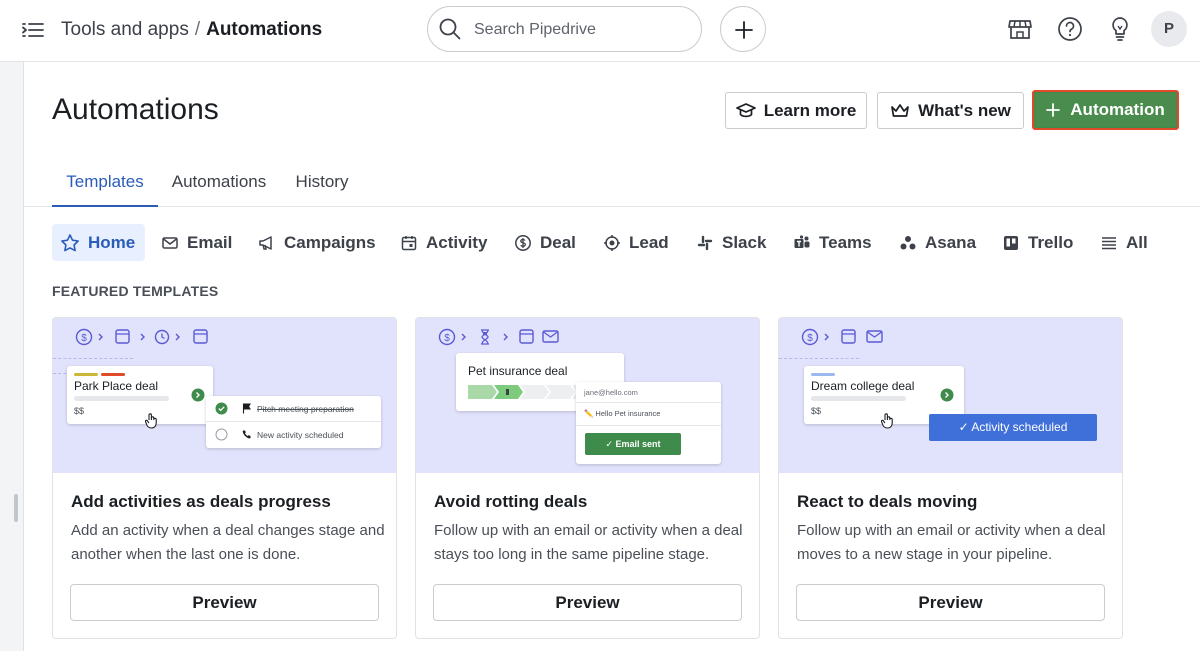  I want to click on deal-name: Dream college deal, so click(863, 386).